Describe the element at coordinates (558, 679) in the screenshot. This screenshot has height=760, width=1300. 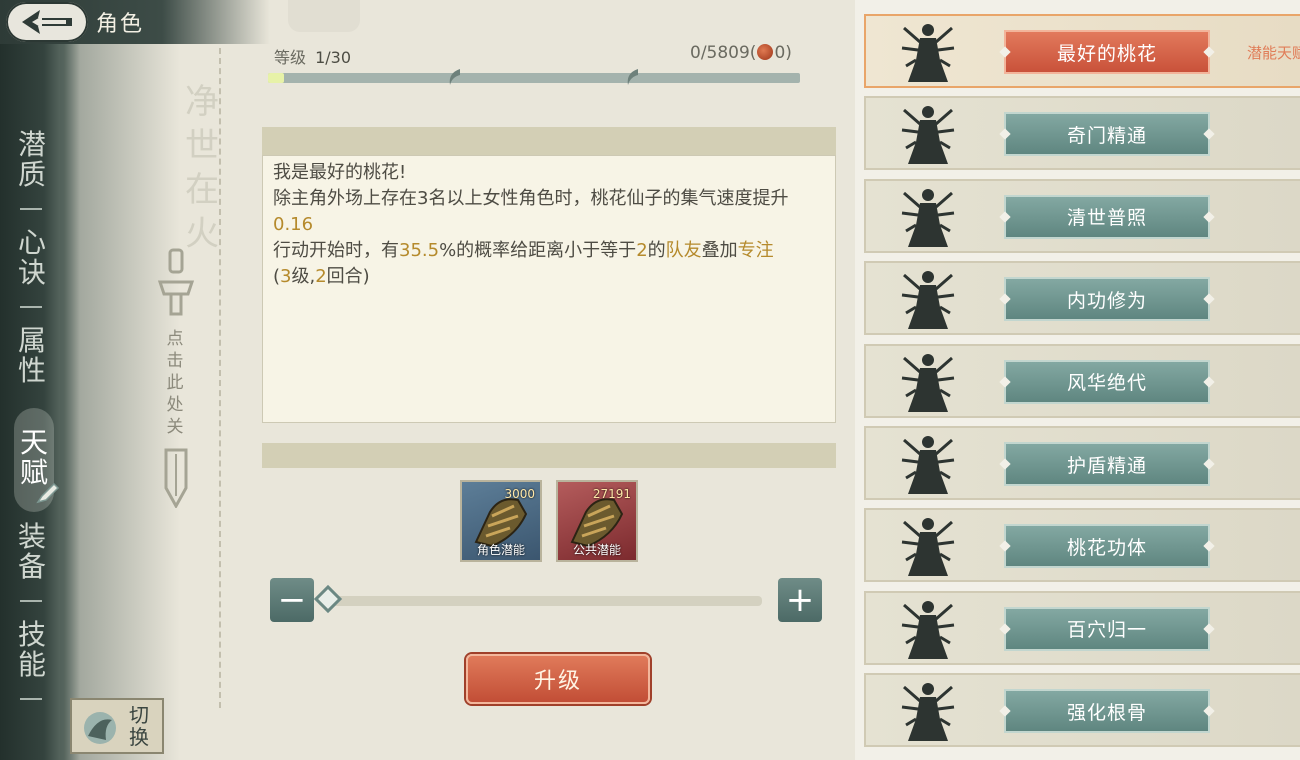
I see `upgrade-button: 升级` at that location.